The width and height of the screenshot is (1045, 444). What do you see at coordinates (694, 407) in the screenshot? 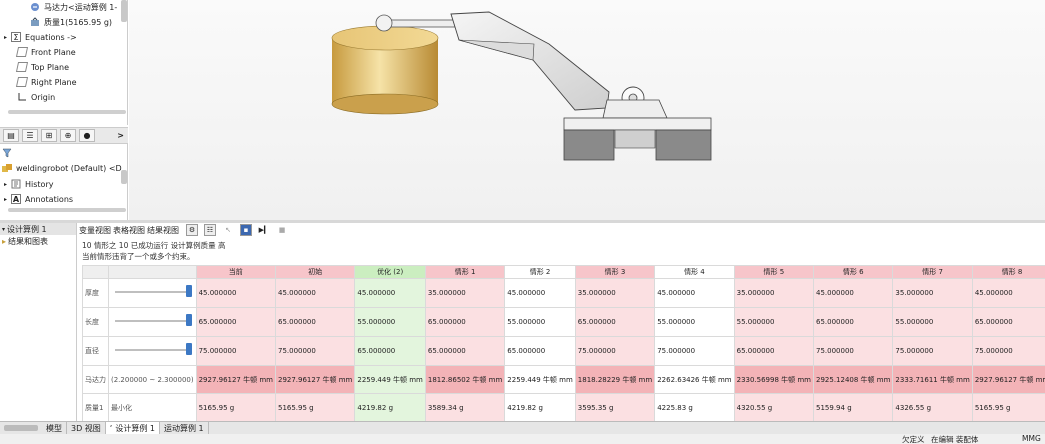
I see `table-cell: 4225.83 g` at bounding box center [694, 407].